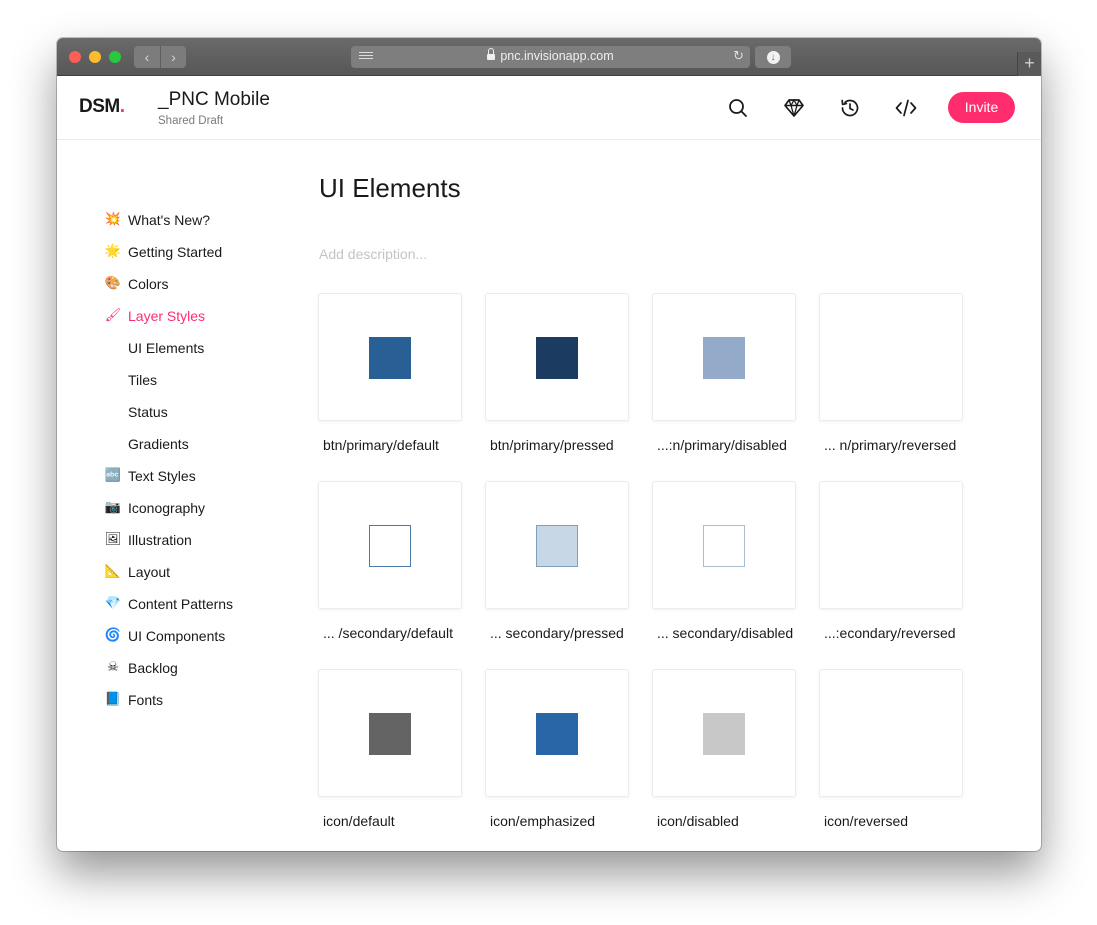 The image size is (1097, 925). I want to click on sidebar-emoji-icon: 🌀, so click(113, 635).